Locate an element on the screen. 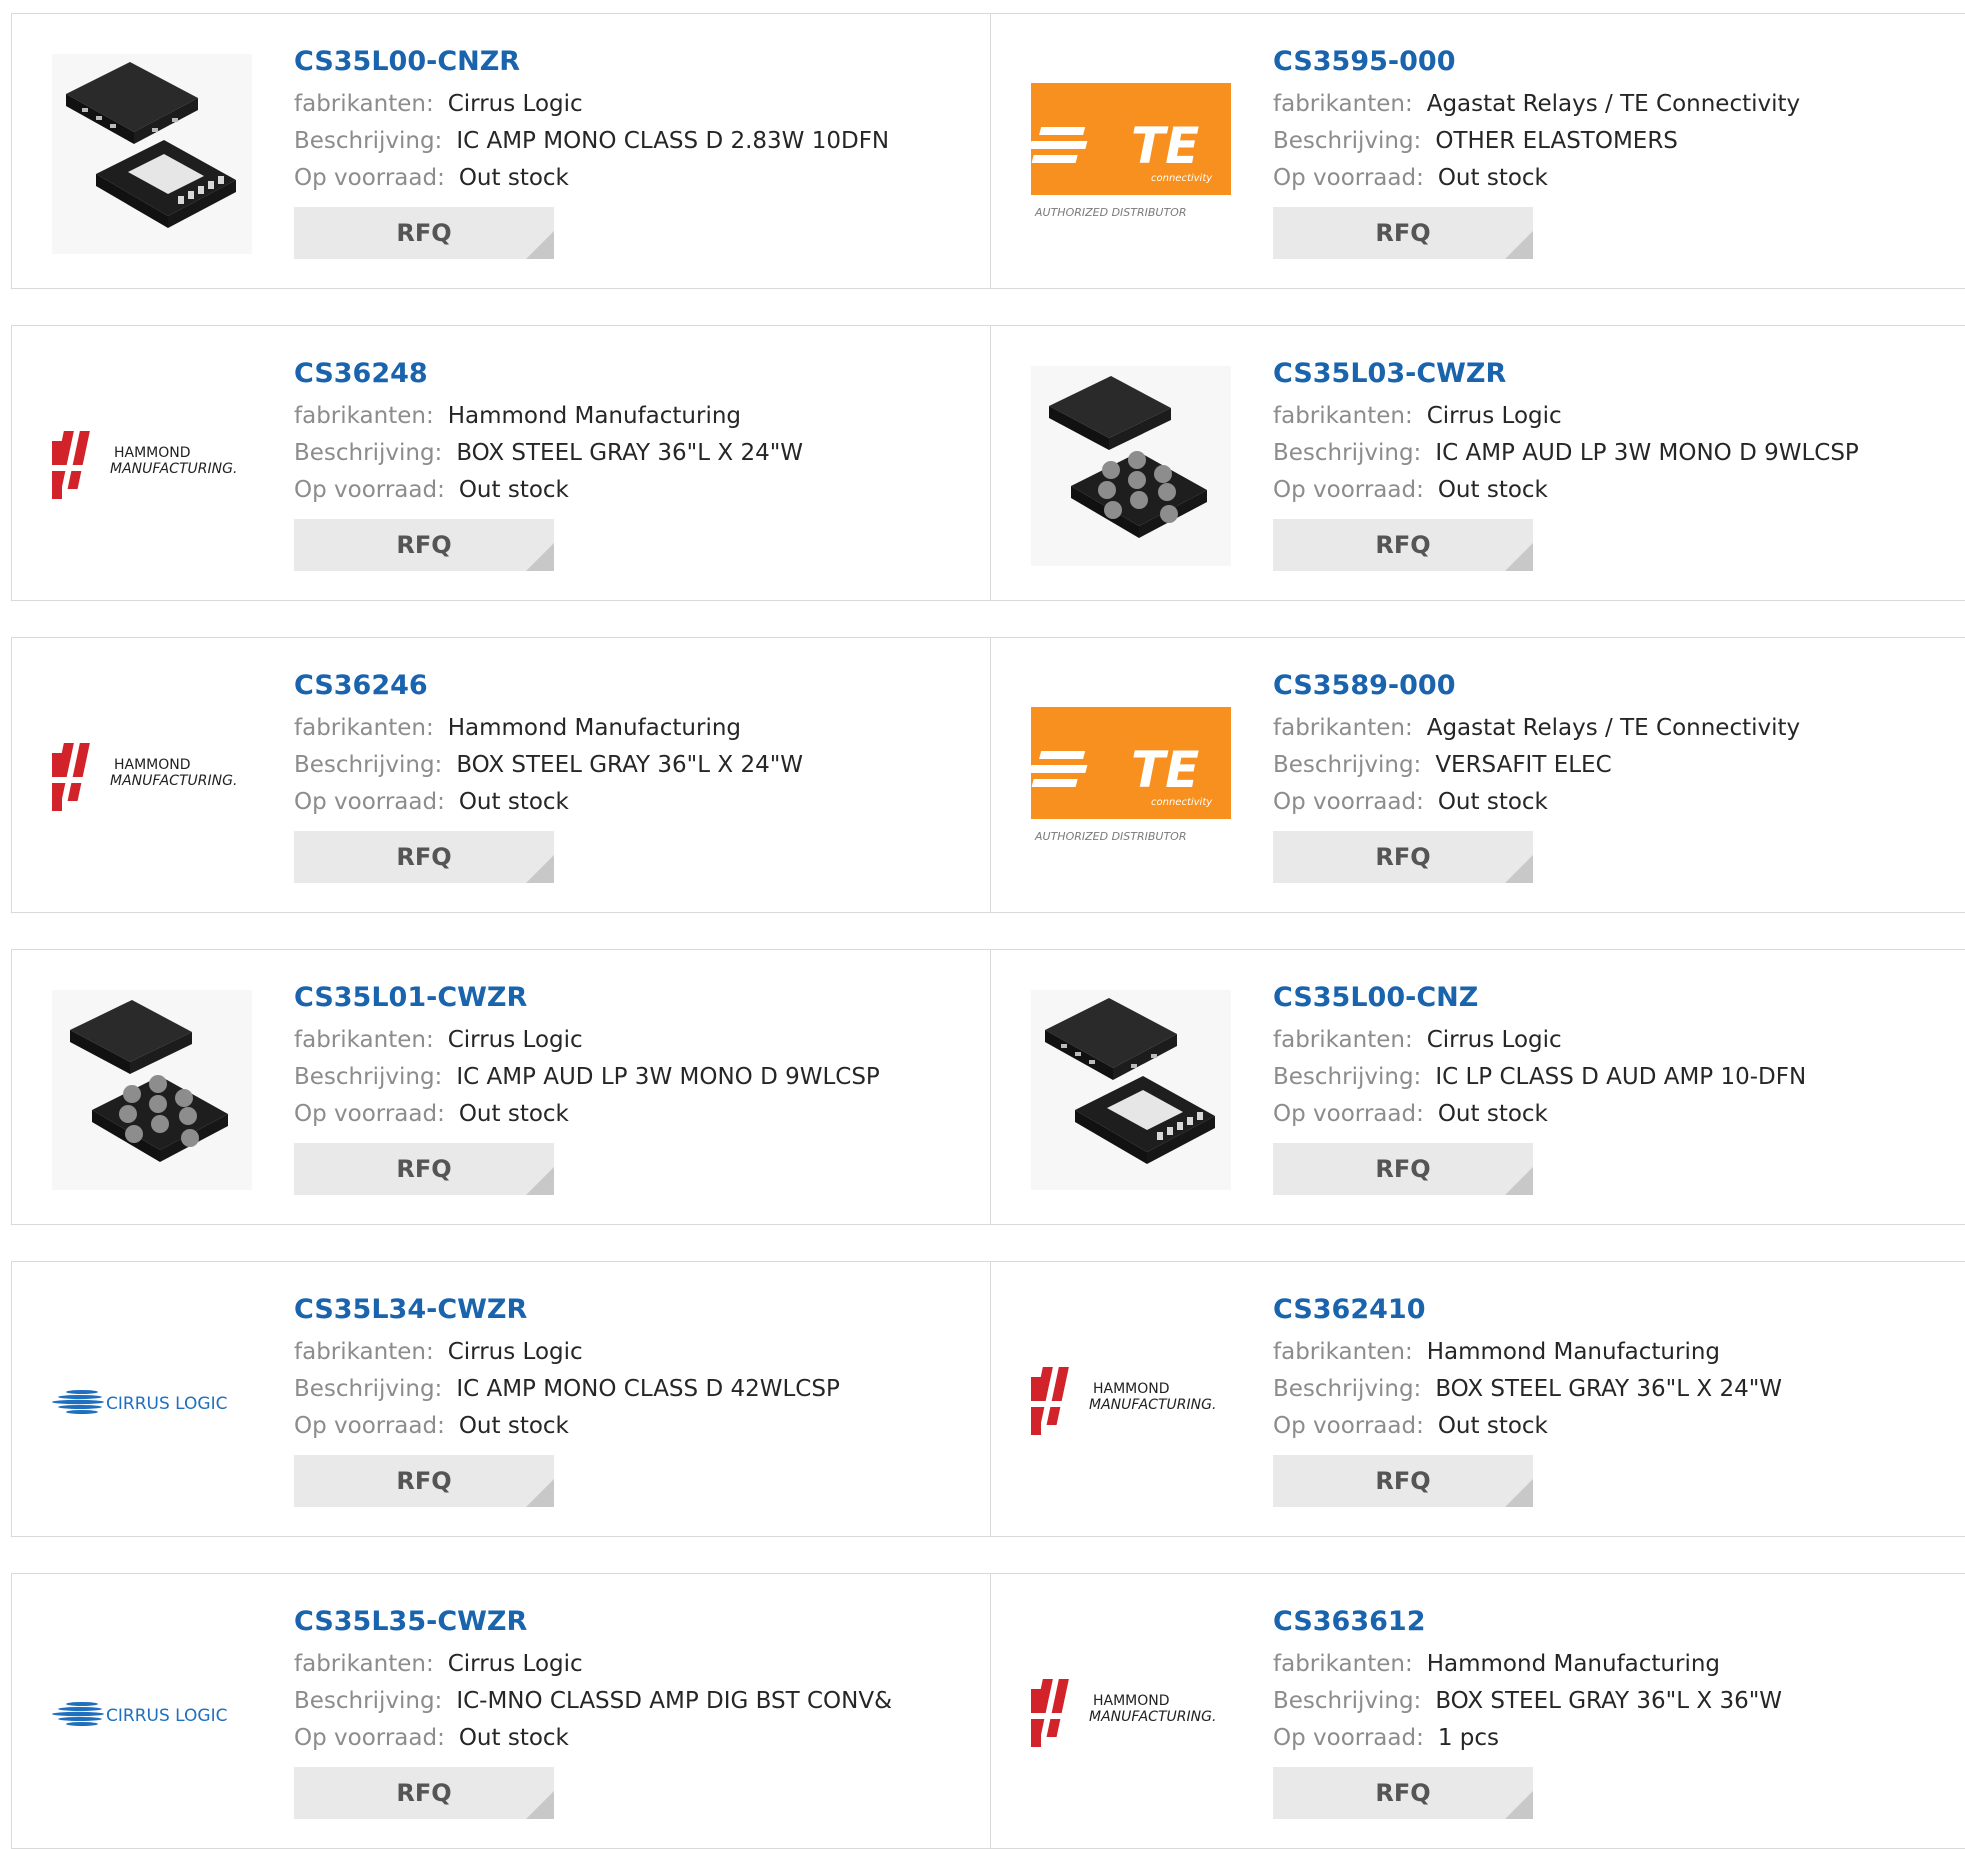 This screenshot has height=1849, width=1965. part-number-link: CS35L00-CNZ is located at coordinates (1618, 1001).